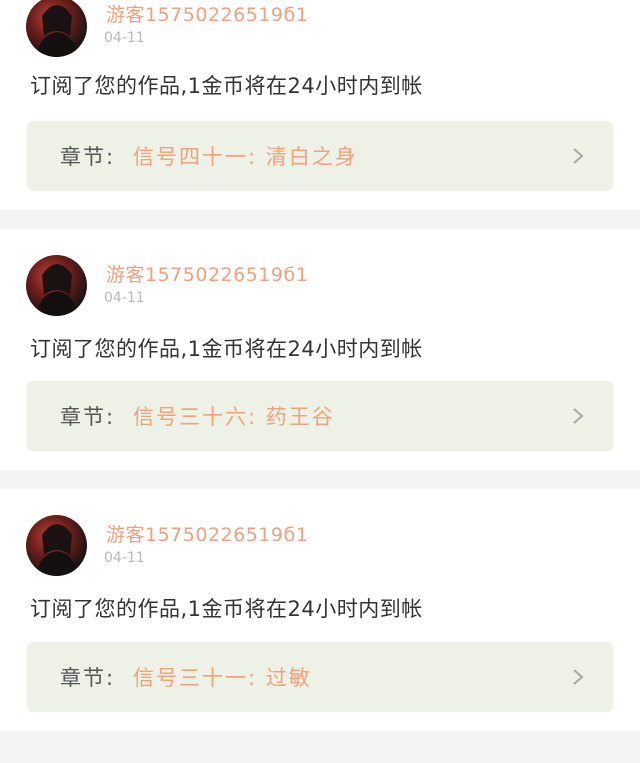 This screenshot has width=640, height=763. What do you see at coordinates (320, 677) in the screenshot?
I see `chapter-link: 章节: 信号三十一: 过敏` at bounding box center [320, 677].